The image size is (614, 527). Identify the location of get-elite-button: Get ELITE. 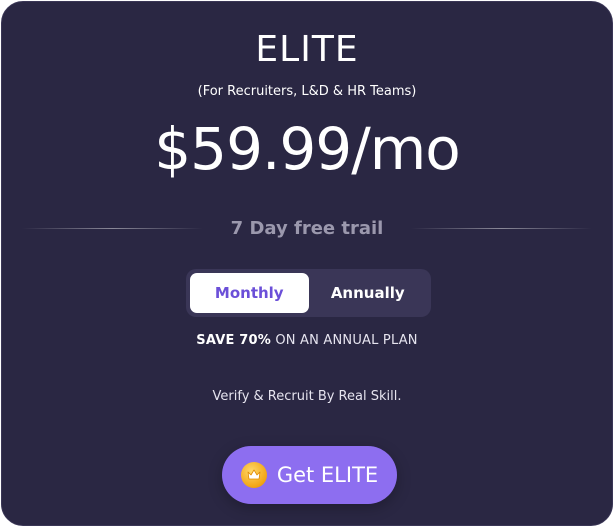
(309, 475).